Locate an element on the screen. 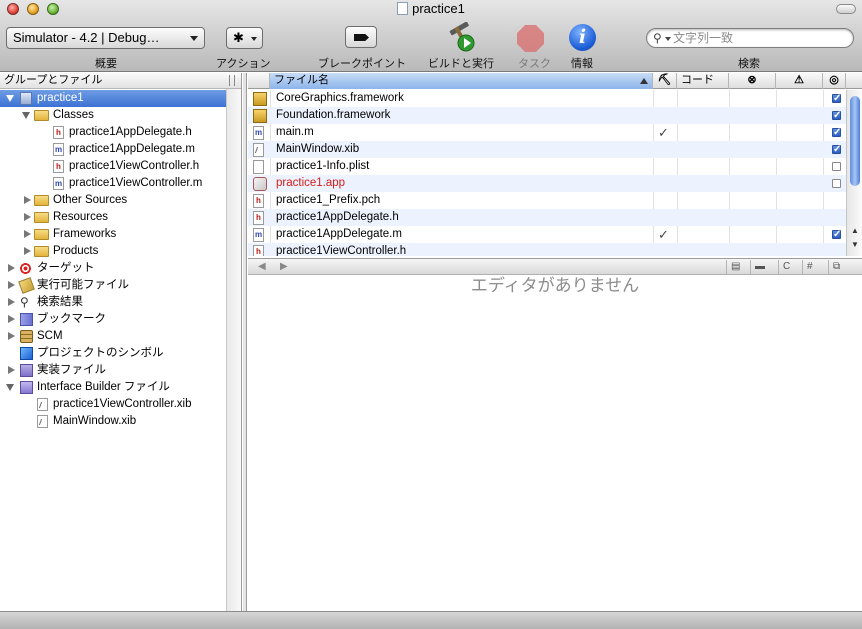 Image resolution: width=862 pixels, height=629 pixels. tasks-stop-icon is located at coordinates (530, 38).